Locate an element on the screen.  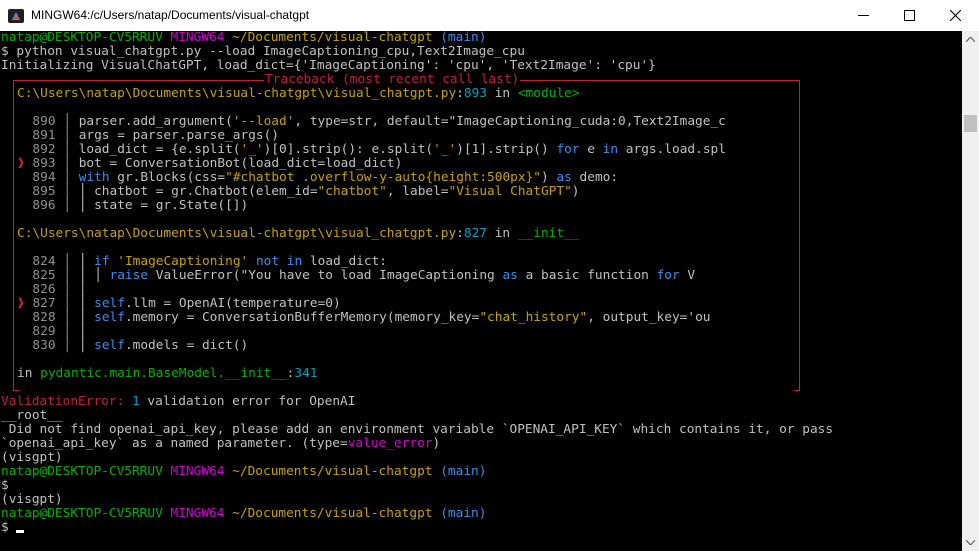
close-button is located at coordinates (956, 15).